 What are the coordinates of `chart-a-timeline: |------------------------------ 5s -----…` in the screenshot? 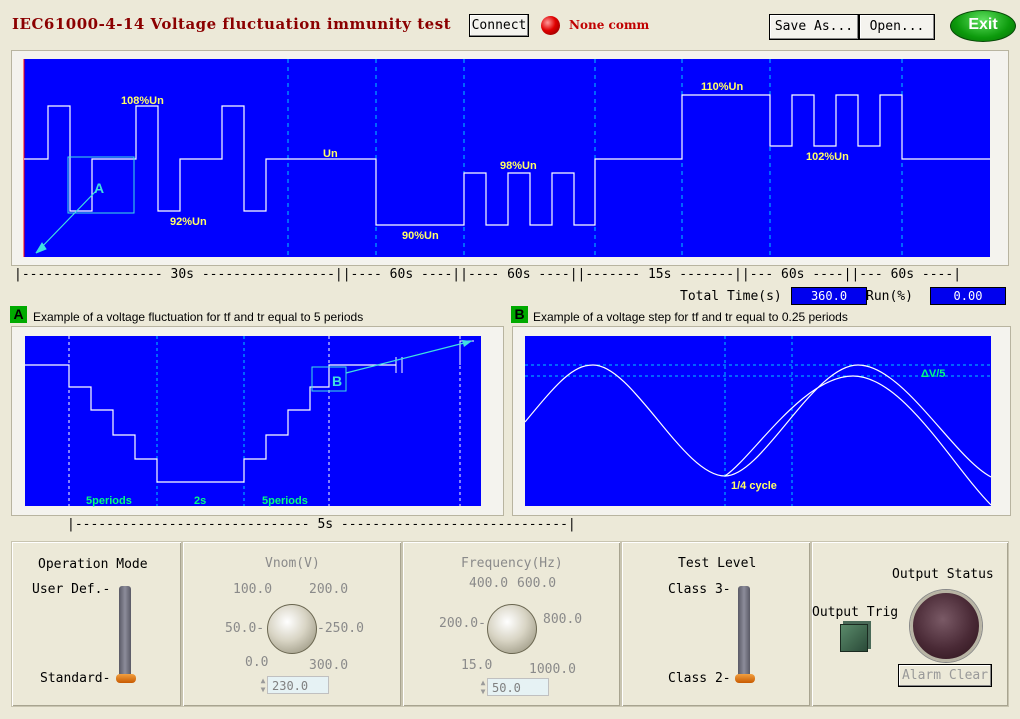 It's located at (321, 524).